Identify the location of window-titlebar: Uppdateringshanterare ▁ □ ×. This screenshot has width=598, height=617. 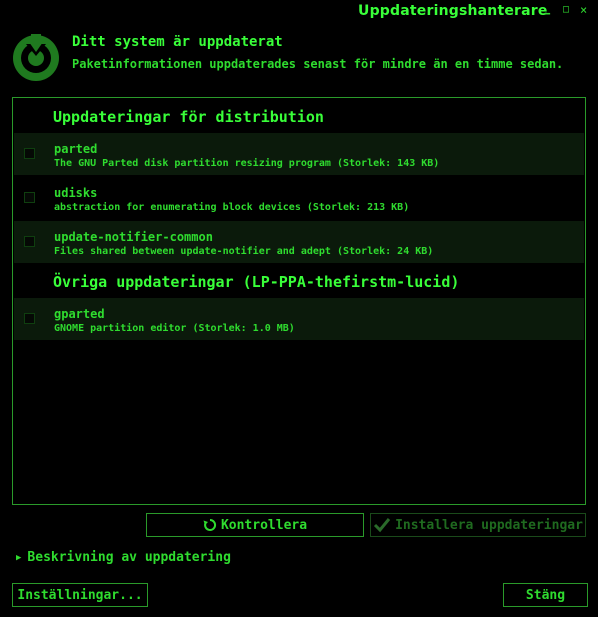
(299, 12).